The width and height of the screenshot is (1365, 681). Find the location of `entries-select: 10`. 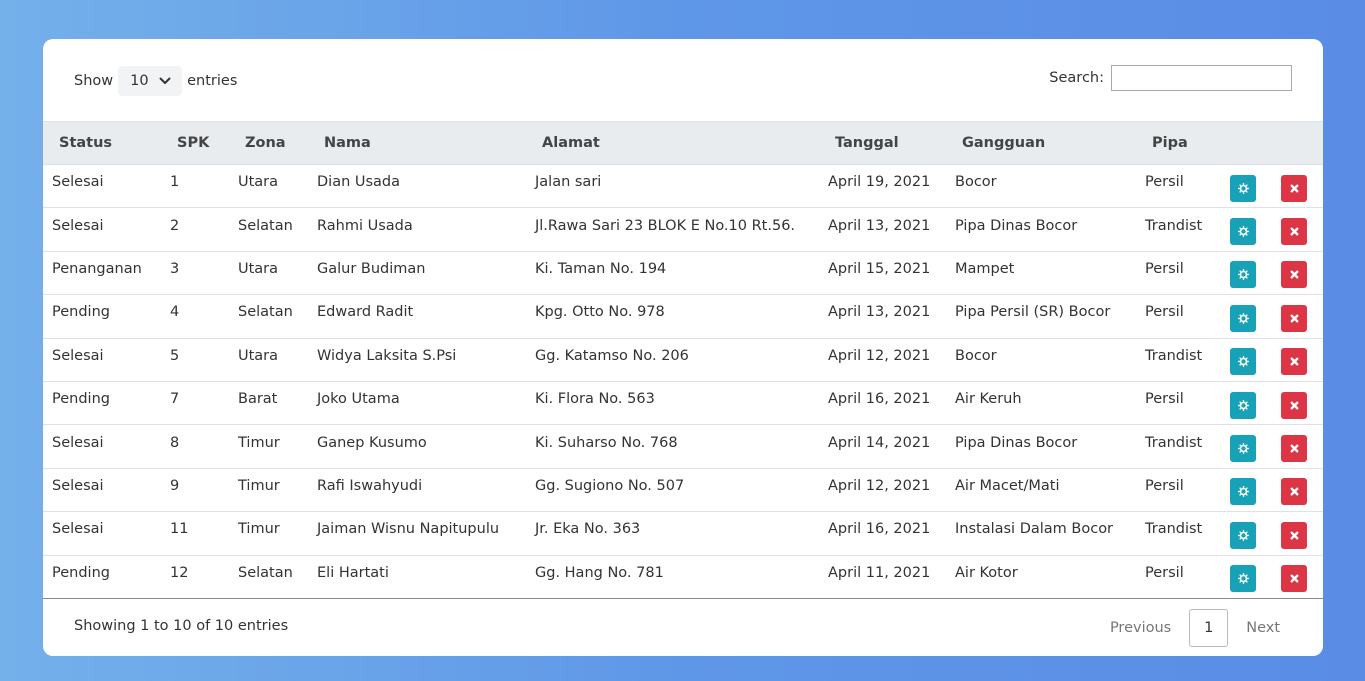

entries-select: 10 is located at coordinates (150, 81).